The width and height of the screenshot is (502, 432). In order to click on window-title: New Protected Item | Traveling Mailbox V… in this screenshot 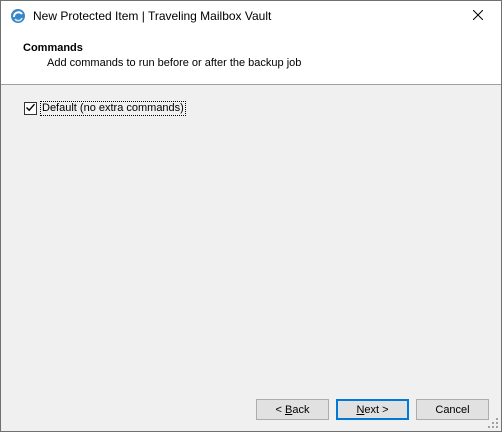, I will do `click(152, 16)`.